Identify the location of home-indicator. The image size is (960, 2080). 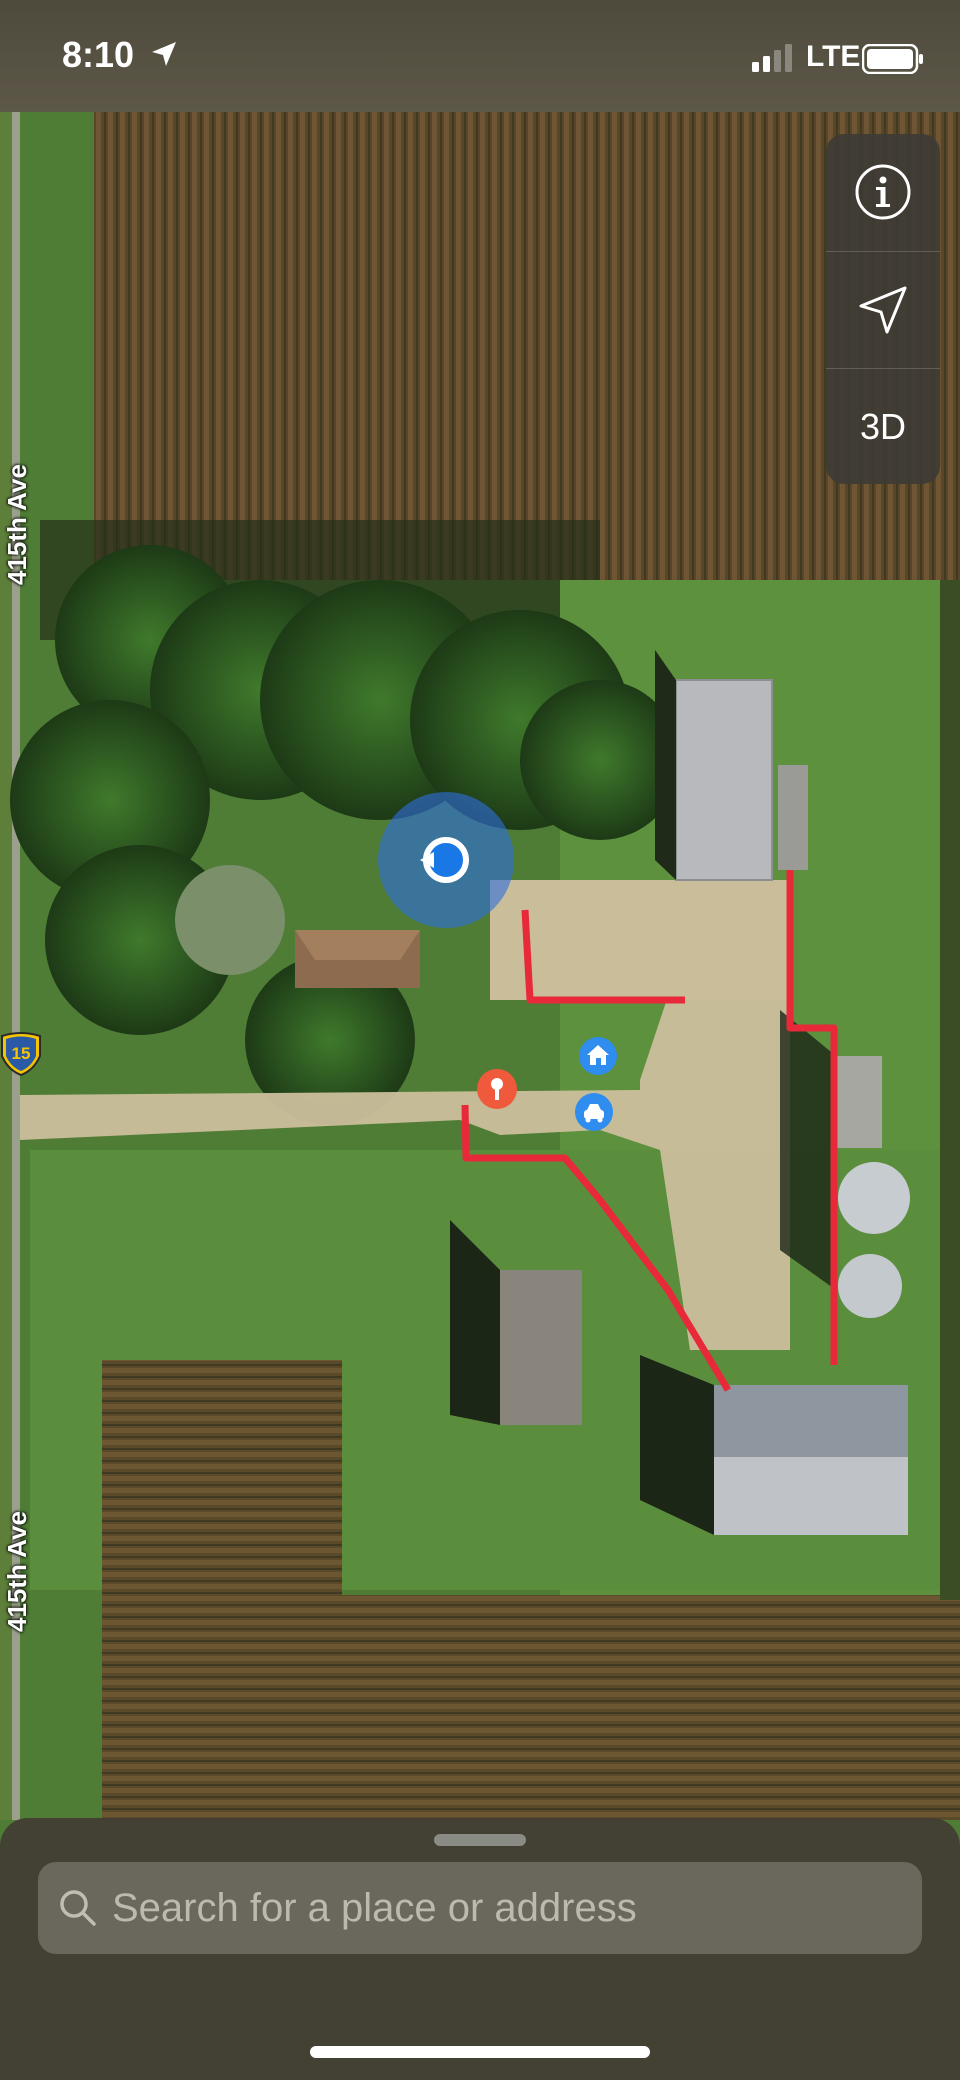
(480, 2052).